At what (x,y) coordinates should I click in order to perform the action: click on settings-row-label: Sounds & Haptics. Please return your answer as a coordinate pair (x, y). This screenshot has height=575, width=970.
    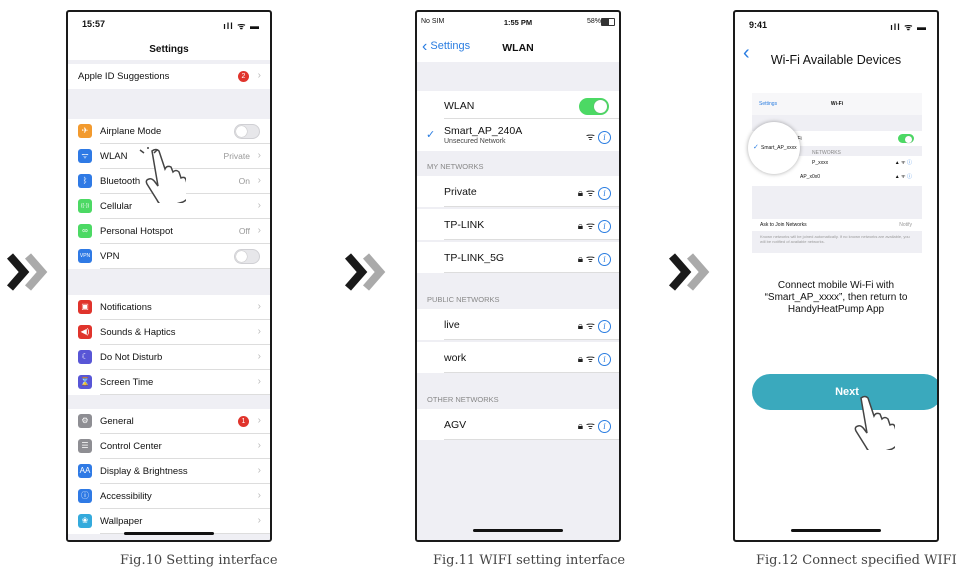
    Looking at the image, I should click on (138, 332).